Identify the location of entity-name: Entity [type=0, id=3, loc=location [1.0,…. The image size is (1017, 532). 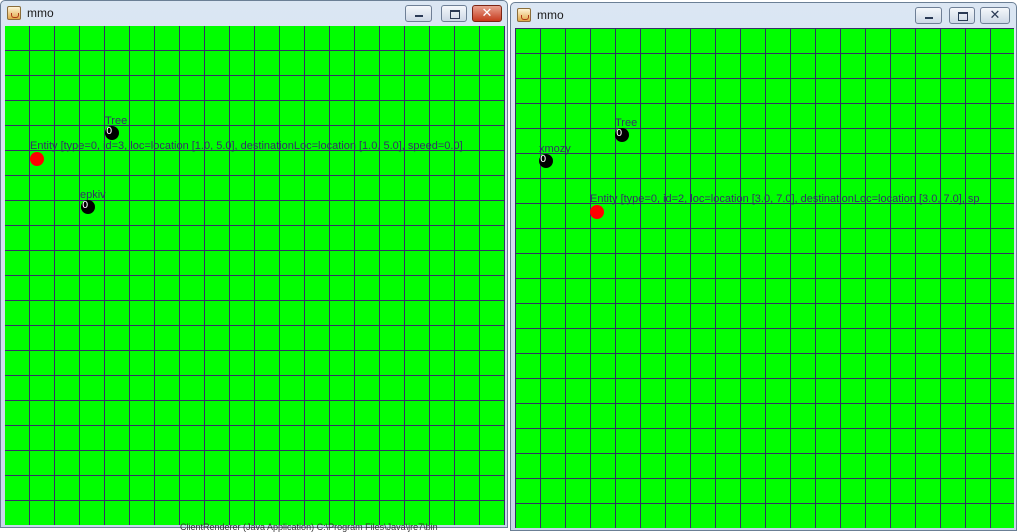
(246, 146).